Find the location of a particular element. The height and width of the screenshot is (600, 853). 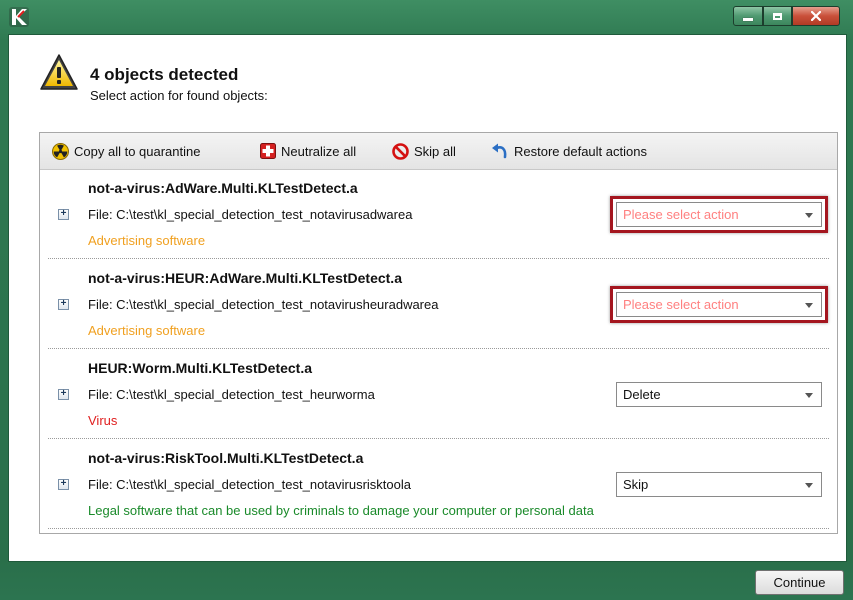

copy-all-to-quarantine-label: Copy all to quarantine is located at coordinates (137, 151).